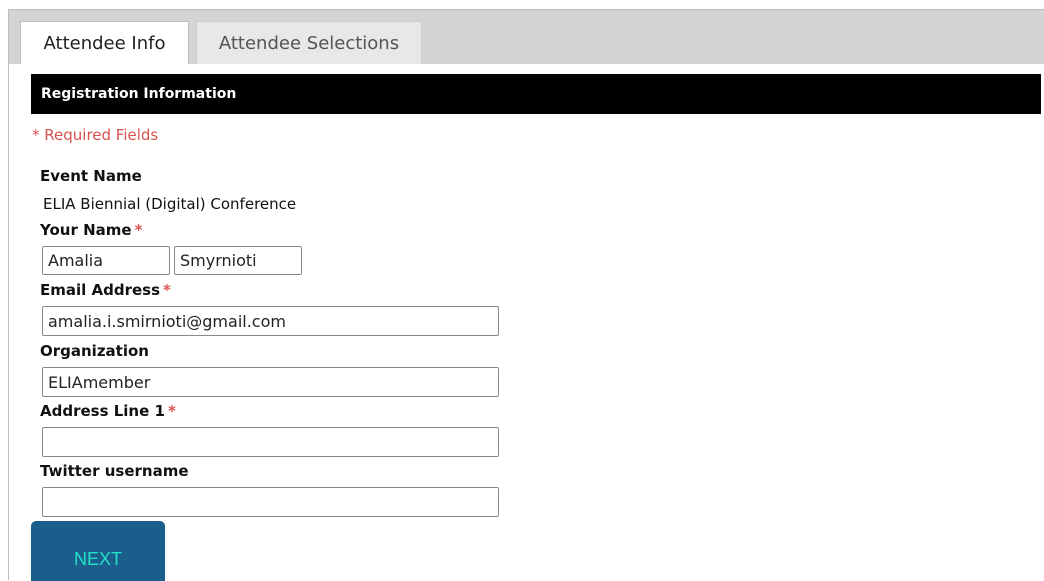  Describe the element at coordinates (170, 204) in the screenshot. I see `event-name-value: ELIA Biennial (Digital) Conference` at that location.